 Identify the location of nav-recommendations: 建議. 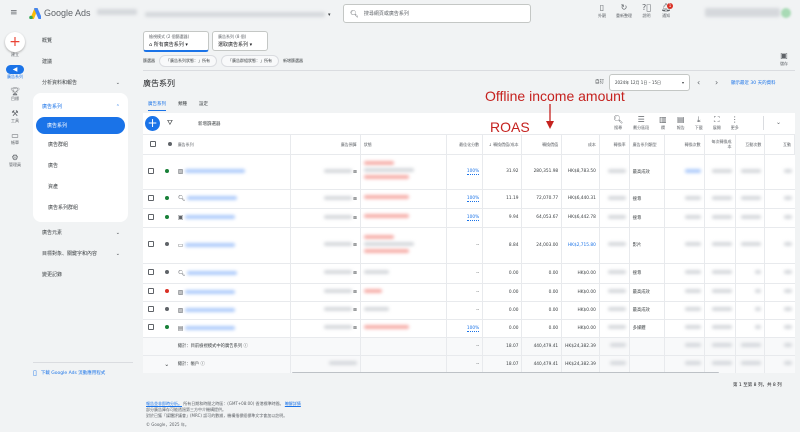
(80, 61).